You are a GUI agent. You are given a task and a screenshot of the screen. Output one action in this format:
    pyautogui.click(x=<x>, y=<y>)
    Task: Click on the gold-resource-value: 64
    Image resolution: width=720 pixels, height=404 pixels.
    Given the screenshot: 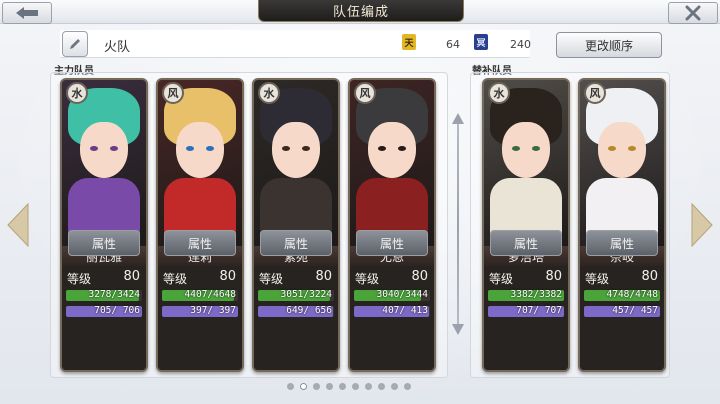 What is the action you would take?
    pyautogui.click(x=453, y=44)
    